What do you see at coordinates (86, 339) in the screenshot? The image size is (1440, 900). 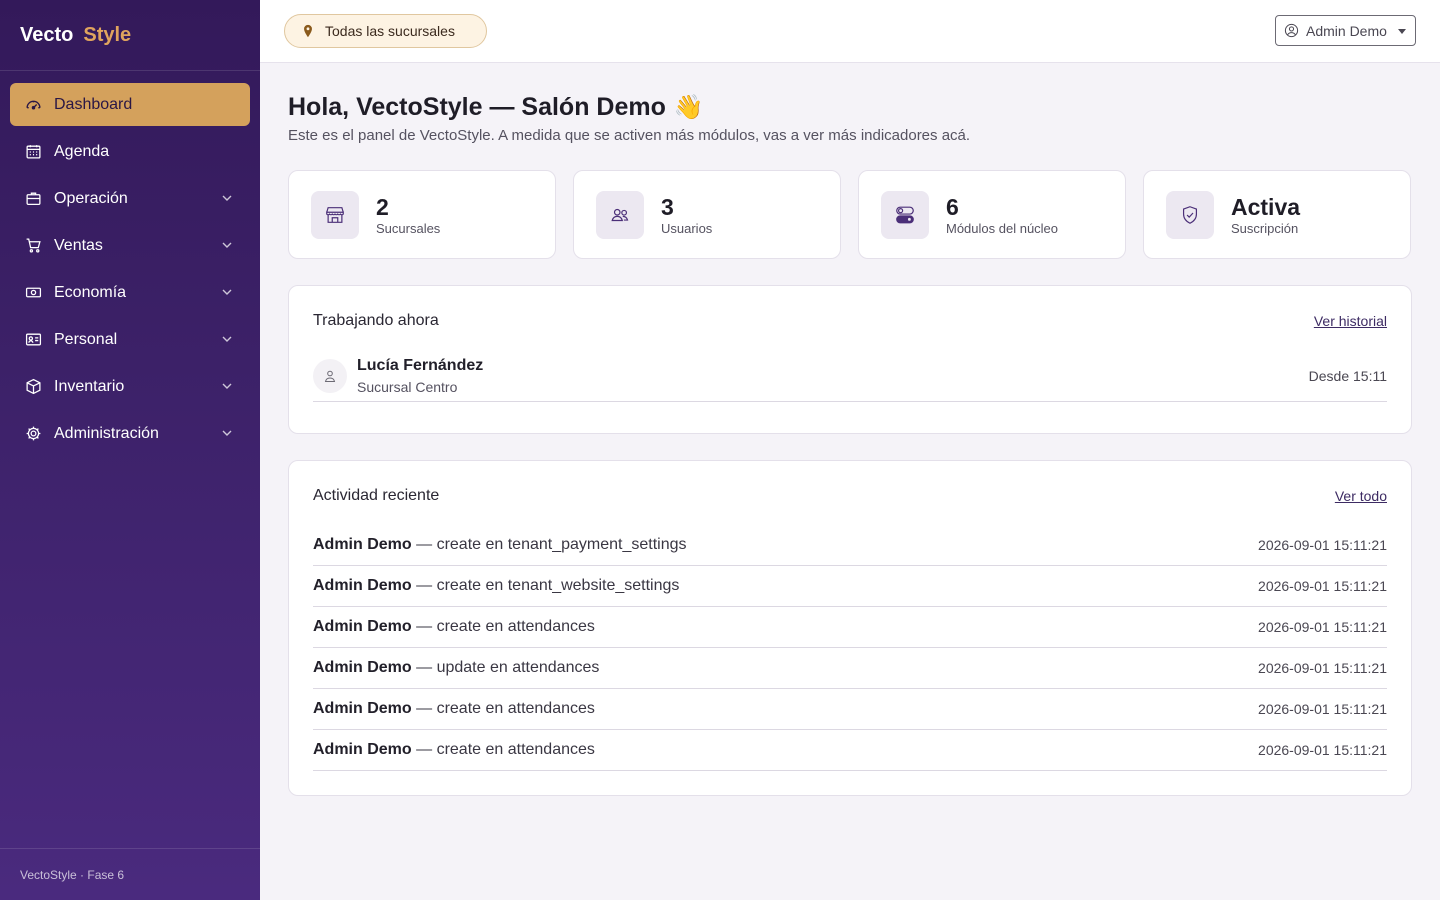 I see `sidebar-item-label: Personal` at bounding box center [86, 339].